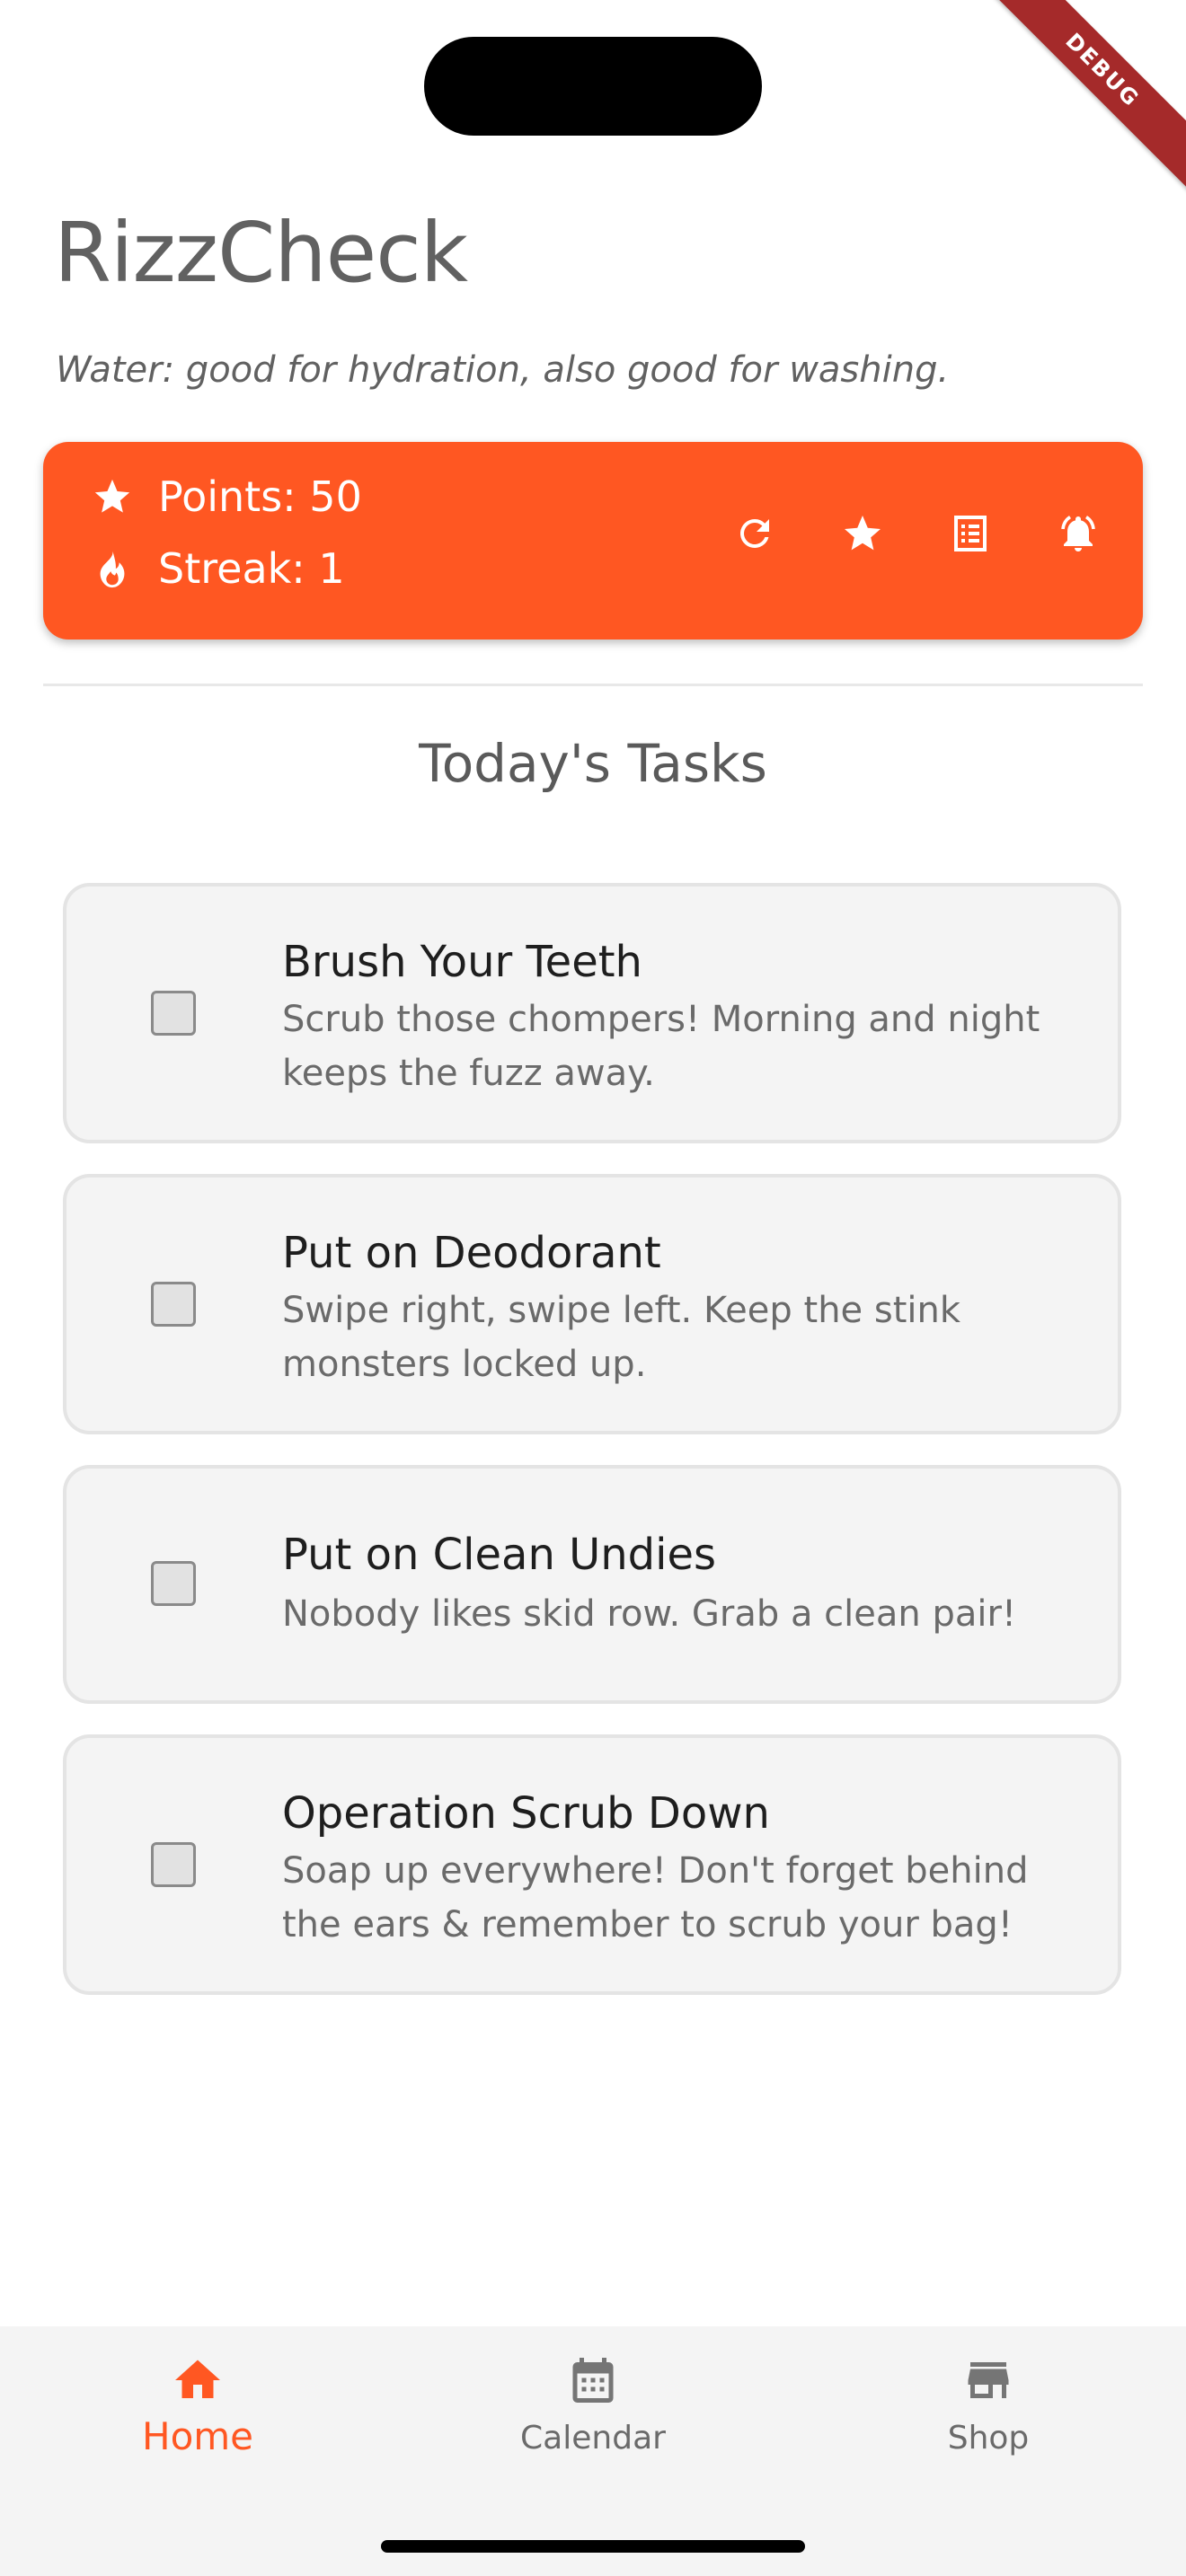  I want to click on home-indicator, so click(593, 2546).